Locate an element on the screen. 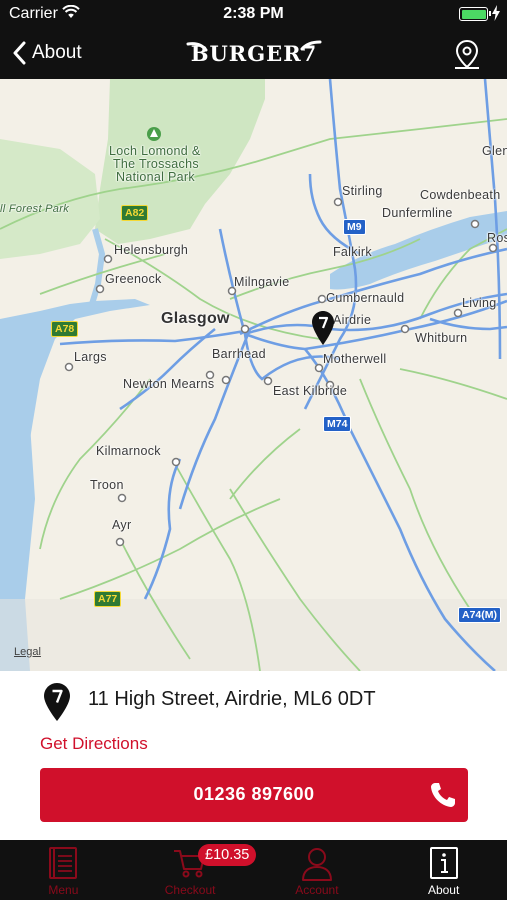 This screenshot has height=900, width=507. status-bar: Carrier 2:38 PM is located at coordinates (253, 14).